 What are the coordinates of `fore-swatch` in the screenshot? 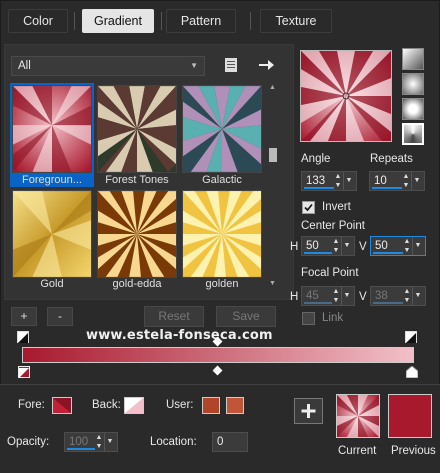 It's located at (62, 405).